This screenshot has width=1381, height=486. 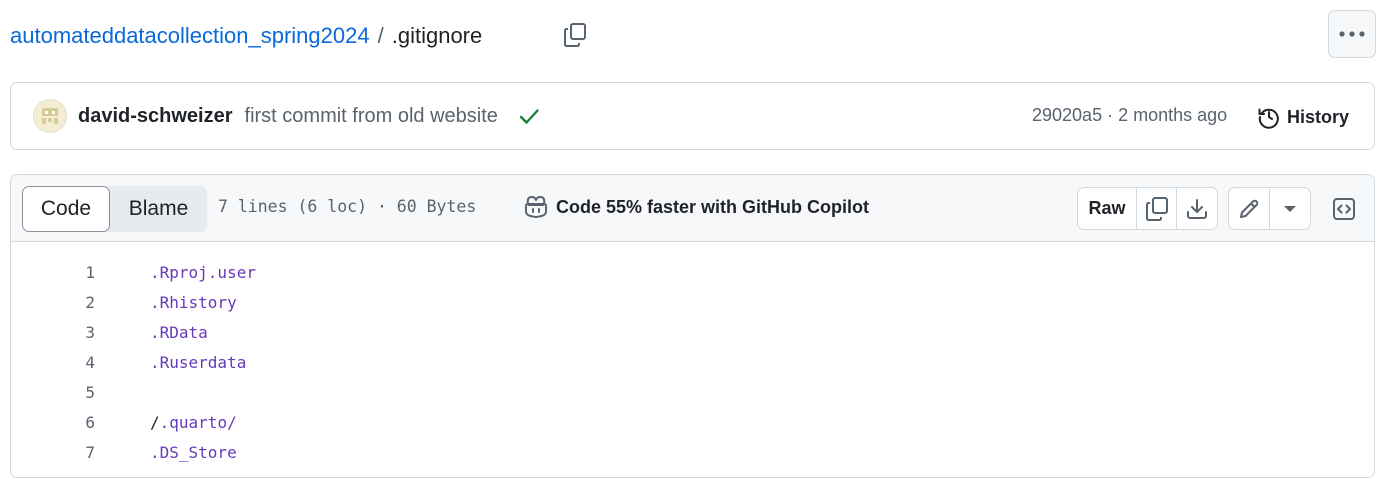 I want to click on avatar, so click(x=50, y=116).